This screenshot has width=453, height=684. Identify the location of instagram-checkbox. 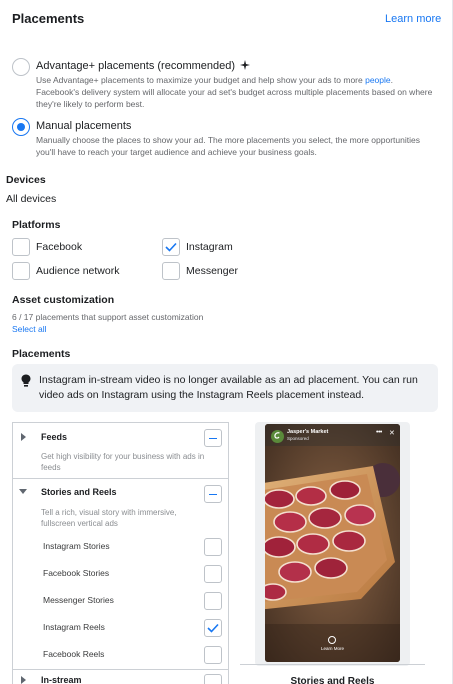
(171, 247).